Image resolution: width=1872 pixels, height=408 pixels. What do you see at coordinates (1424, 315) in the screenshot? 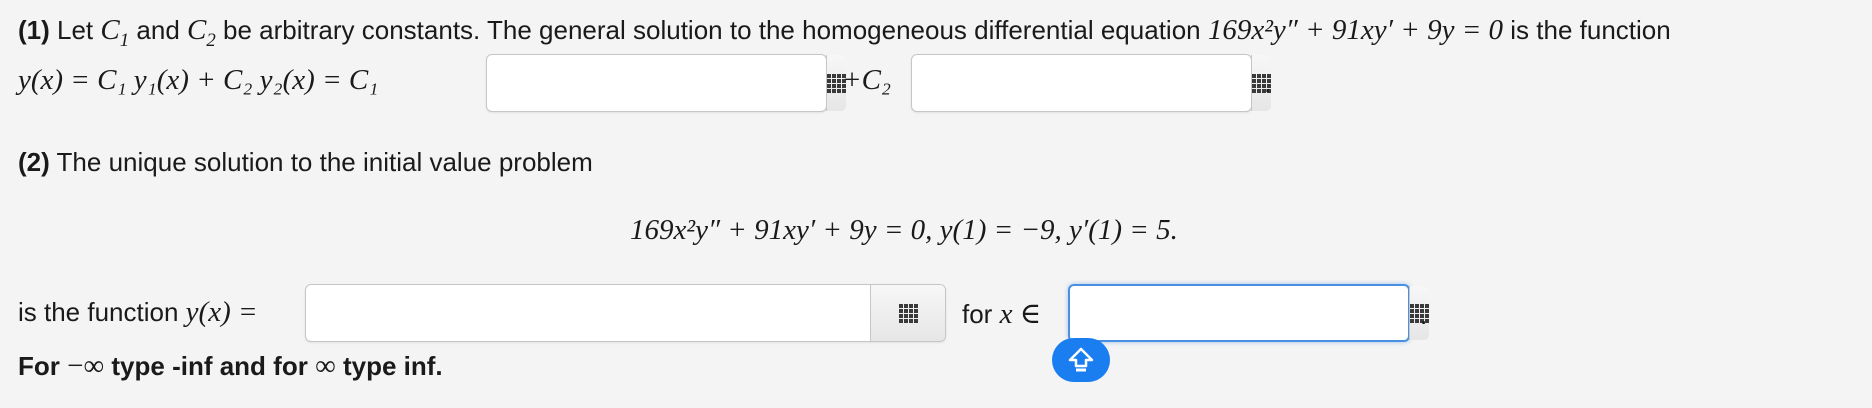
I see `period-2: .` at bounding box center [1424, 315].